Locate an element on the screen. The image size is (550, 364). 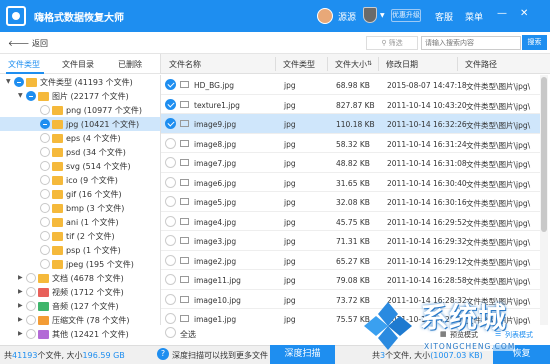
column-header-type: 文件类型 is located at coordinates (299, 64).